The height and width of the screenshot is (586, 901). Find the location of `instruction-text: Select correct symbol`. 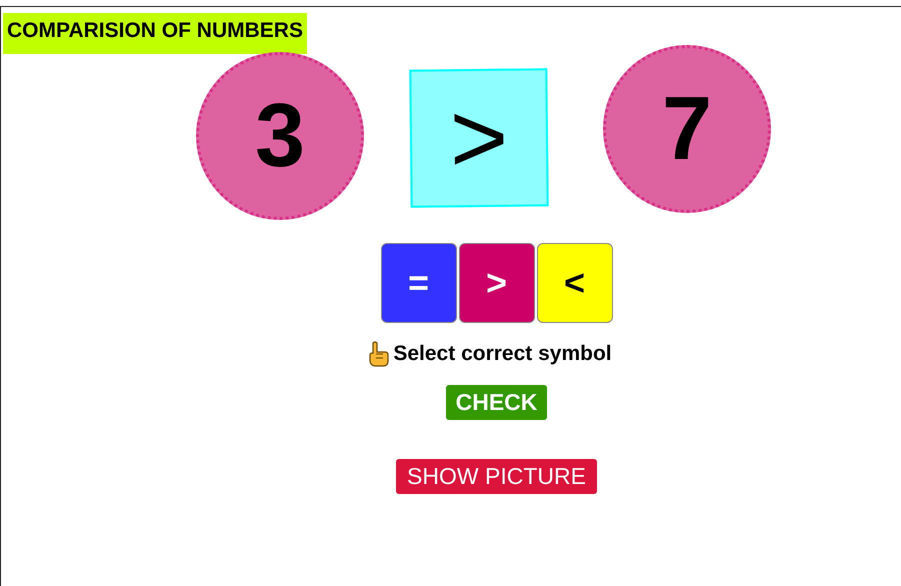

instruction-text: Select correct symbol is located at coordinates (502, 354).